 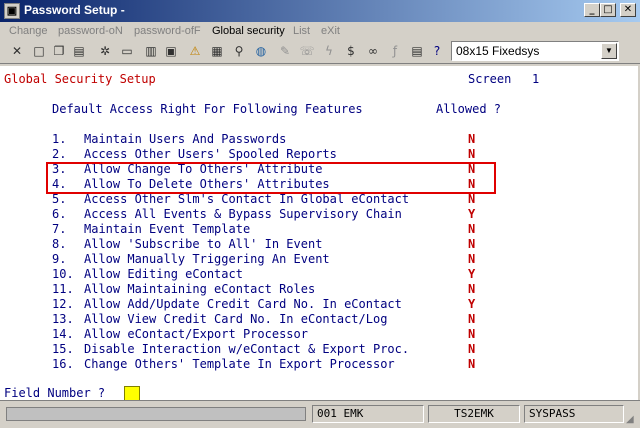 What do you see at coordinates (63, 289) in the screenshot?
I see `item-number: 11.` at bounding box center [63, 289].